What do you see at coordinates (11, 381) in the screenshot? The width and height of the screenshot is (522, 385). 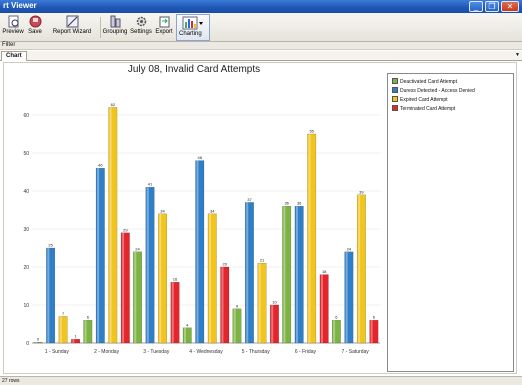 I see `row-count: 27 rows` at bounding box center [11, 381].